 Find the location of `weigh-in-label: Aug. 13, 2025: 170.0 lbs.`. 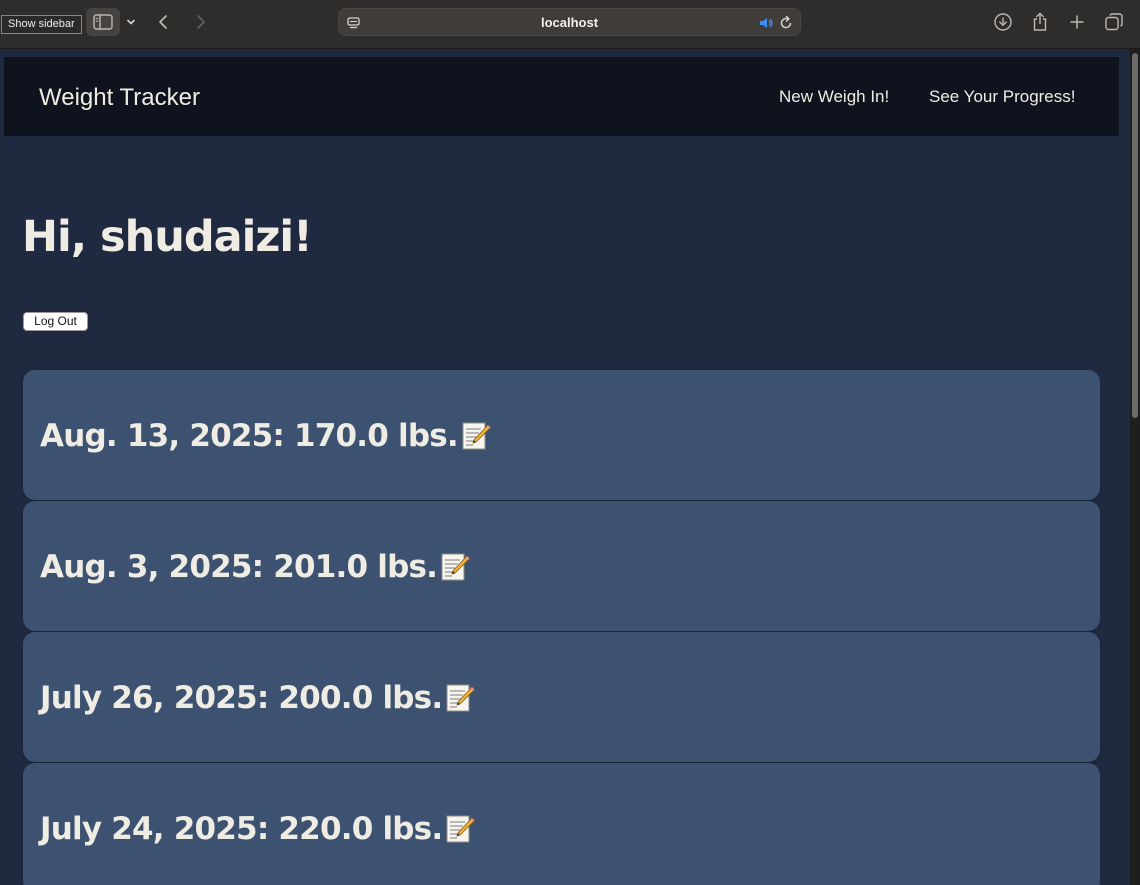

weigh-in-label: Aug. 13, 2025: 170.0 lbs. is located at coordinates (249, 436).